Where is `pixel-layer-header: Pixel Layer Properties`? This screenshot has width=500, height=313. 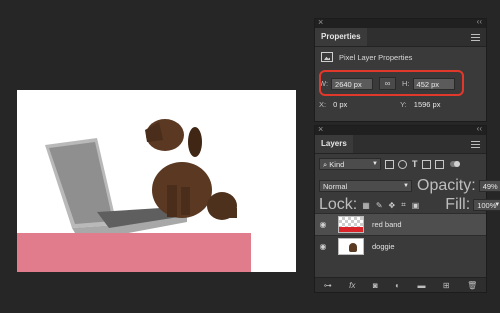
pixel-layer-header: Pixel Layer Properties is located at coordinates (366, 57).